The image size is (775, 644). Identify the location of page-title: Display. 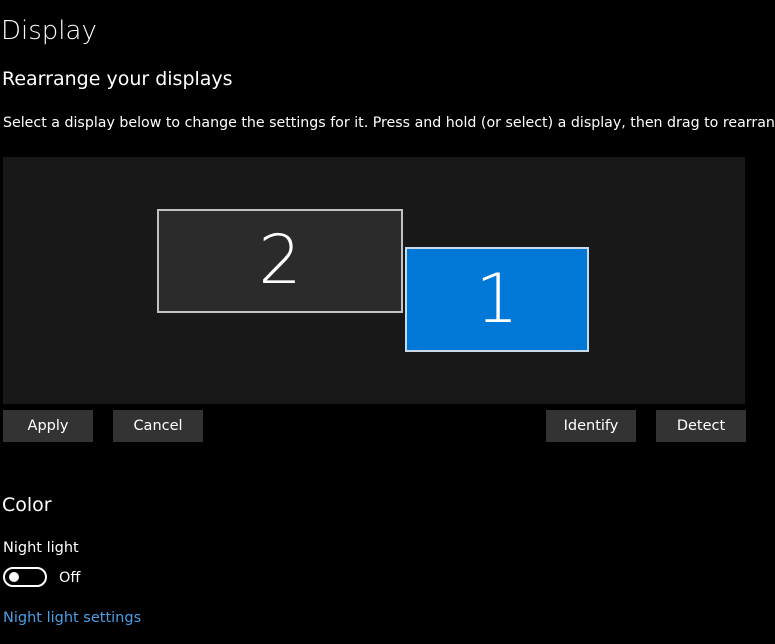
(49, 31).